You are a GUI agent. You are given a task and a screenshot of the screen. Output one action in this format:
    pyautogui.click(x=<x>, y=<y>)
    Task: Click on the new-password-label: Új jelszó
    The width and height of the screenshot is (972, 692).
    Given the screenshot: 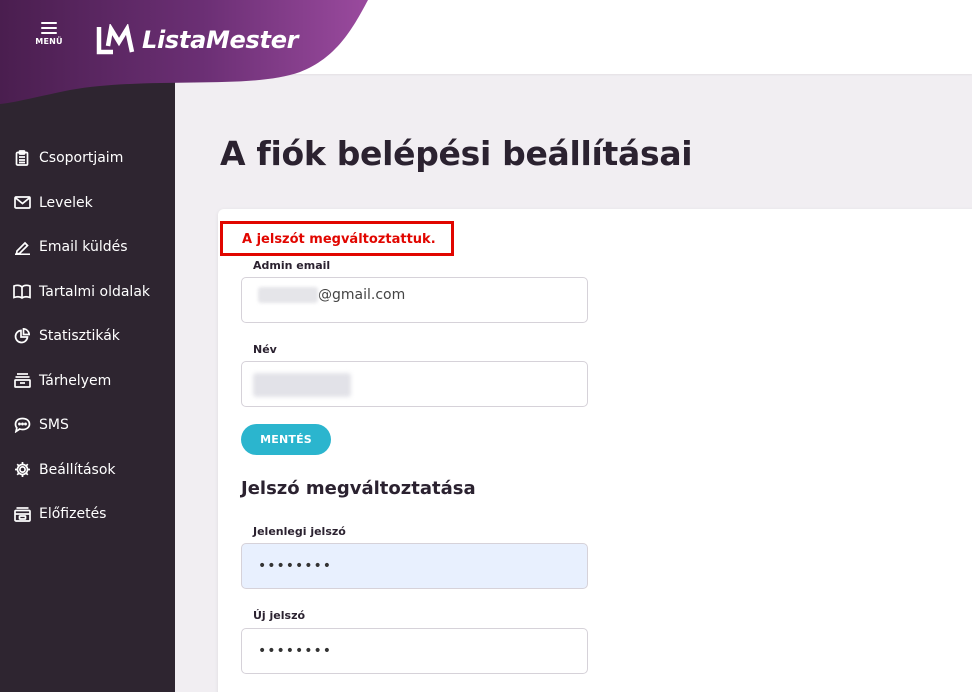 What is the action you would take?
    pyautogui.click(x=279, y=615)
    